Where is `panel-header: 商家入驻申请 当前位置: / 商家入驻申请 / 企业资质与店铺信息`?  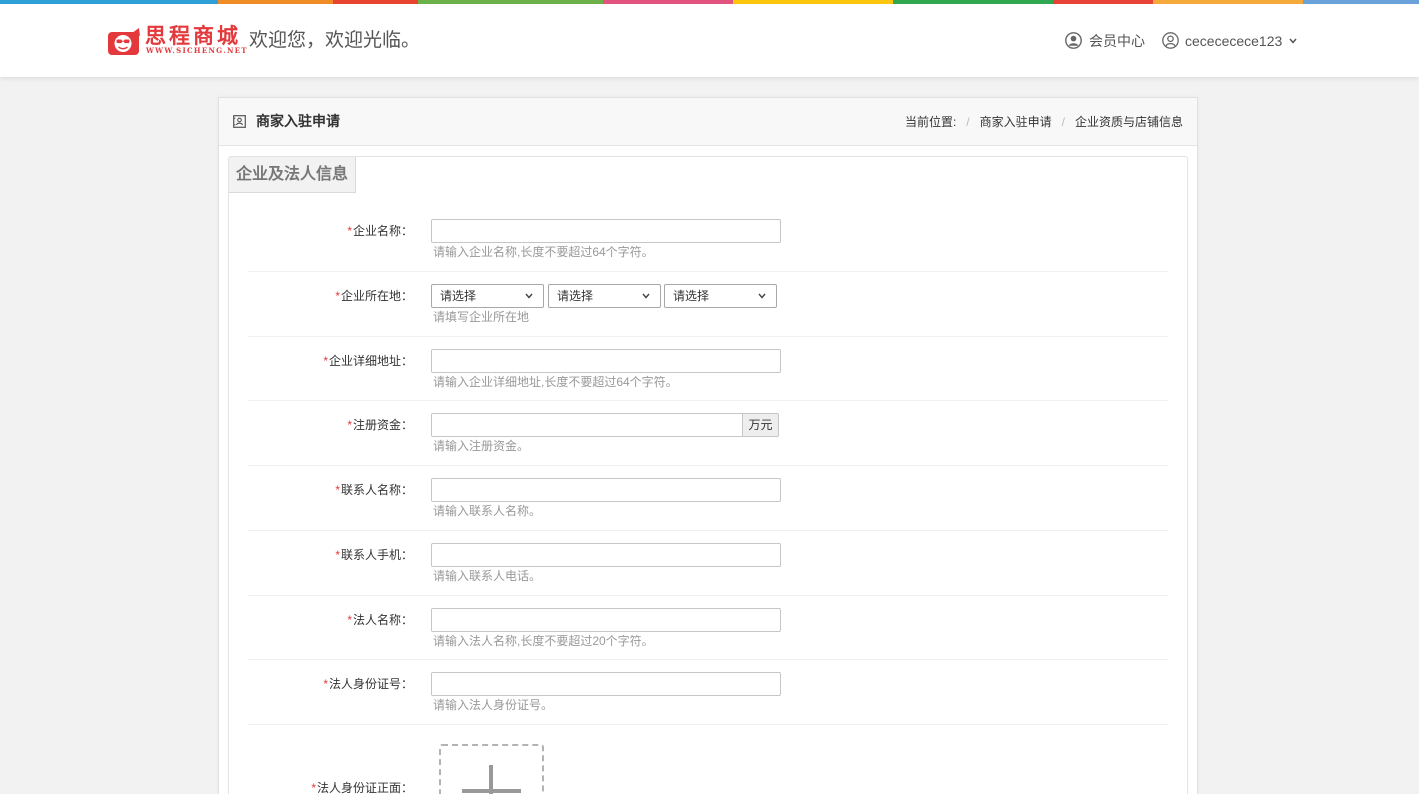 panel-header: 商家入驻申请 当前位置: / 商家入驻申请 / 企业资质与店铺信息 is located at coordinates (708, 122).